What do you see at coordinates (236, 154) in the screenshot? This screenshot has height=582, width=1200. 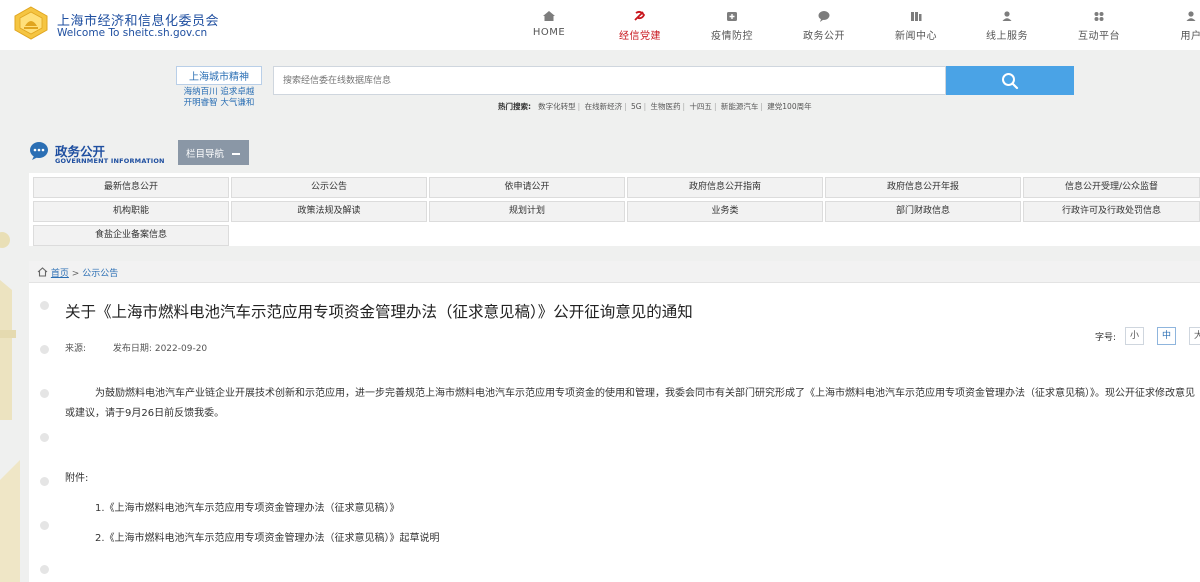 I see `collapse-icon` at bounding box center [236, 154].